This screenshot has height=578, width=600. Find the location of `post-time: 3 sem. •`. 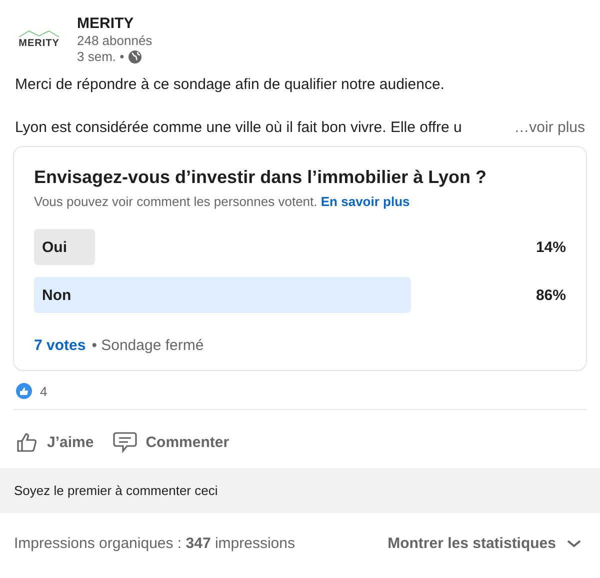

post-time: 3 sem. • is located at coordinates (100, 56).